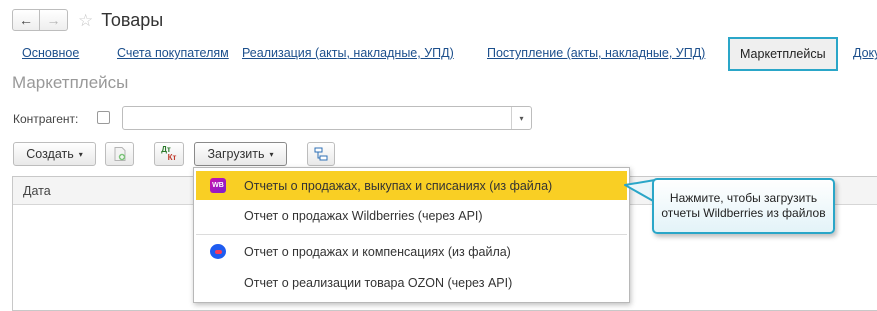 The image size is (877, 311). I want to click on hierarchy-icon, so click(321, 154).